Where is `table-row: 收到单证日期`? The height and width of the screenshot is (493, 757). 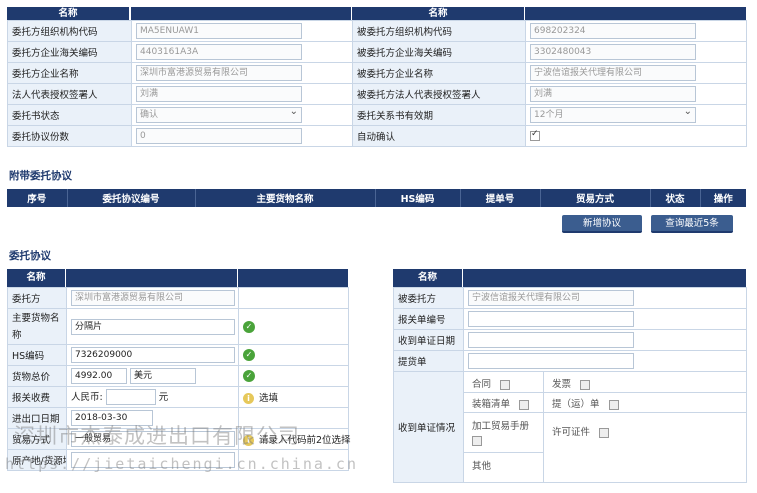
table-row: 收到单证日期 is located at coordinates (570, 340).